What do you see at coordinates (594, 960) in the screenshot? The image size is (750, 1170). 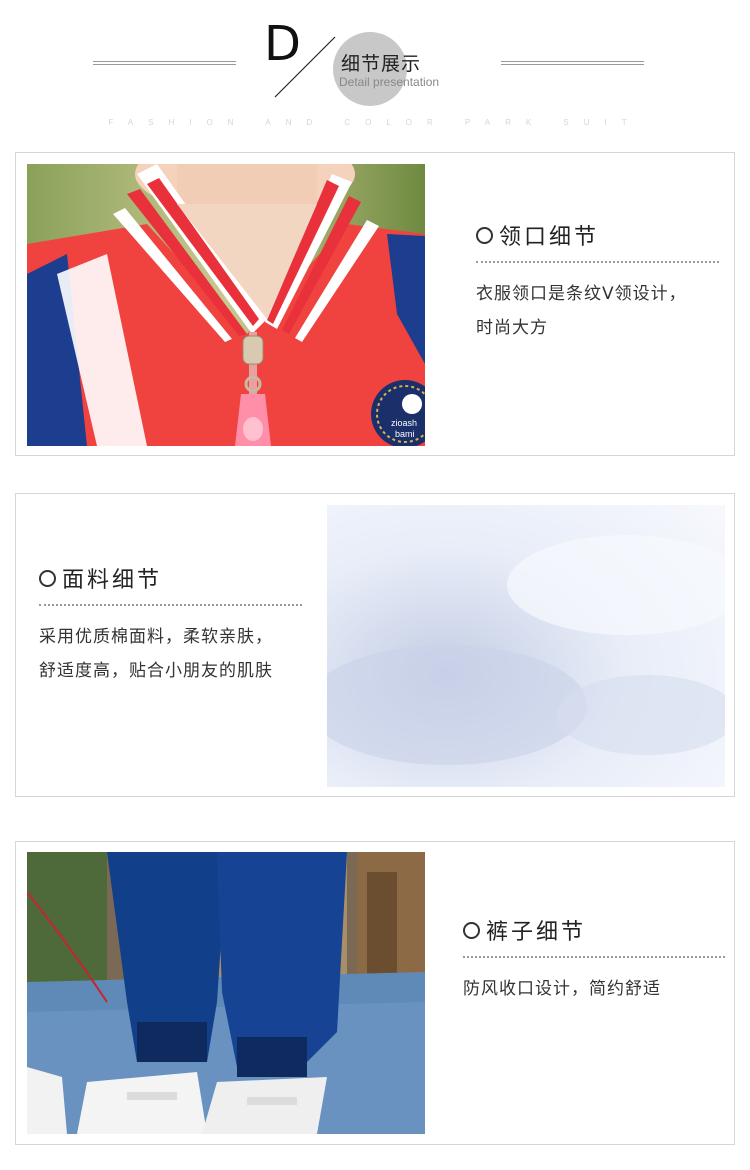 I see `pants-text: 裤子细节 防风收口设计，简约舒适` at bounding box center [594, 960].